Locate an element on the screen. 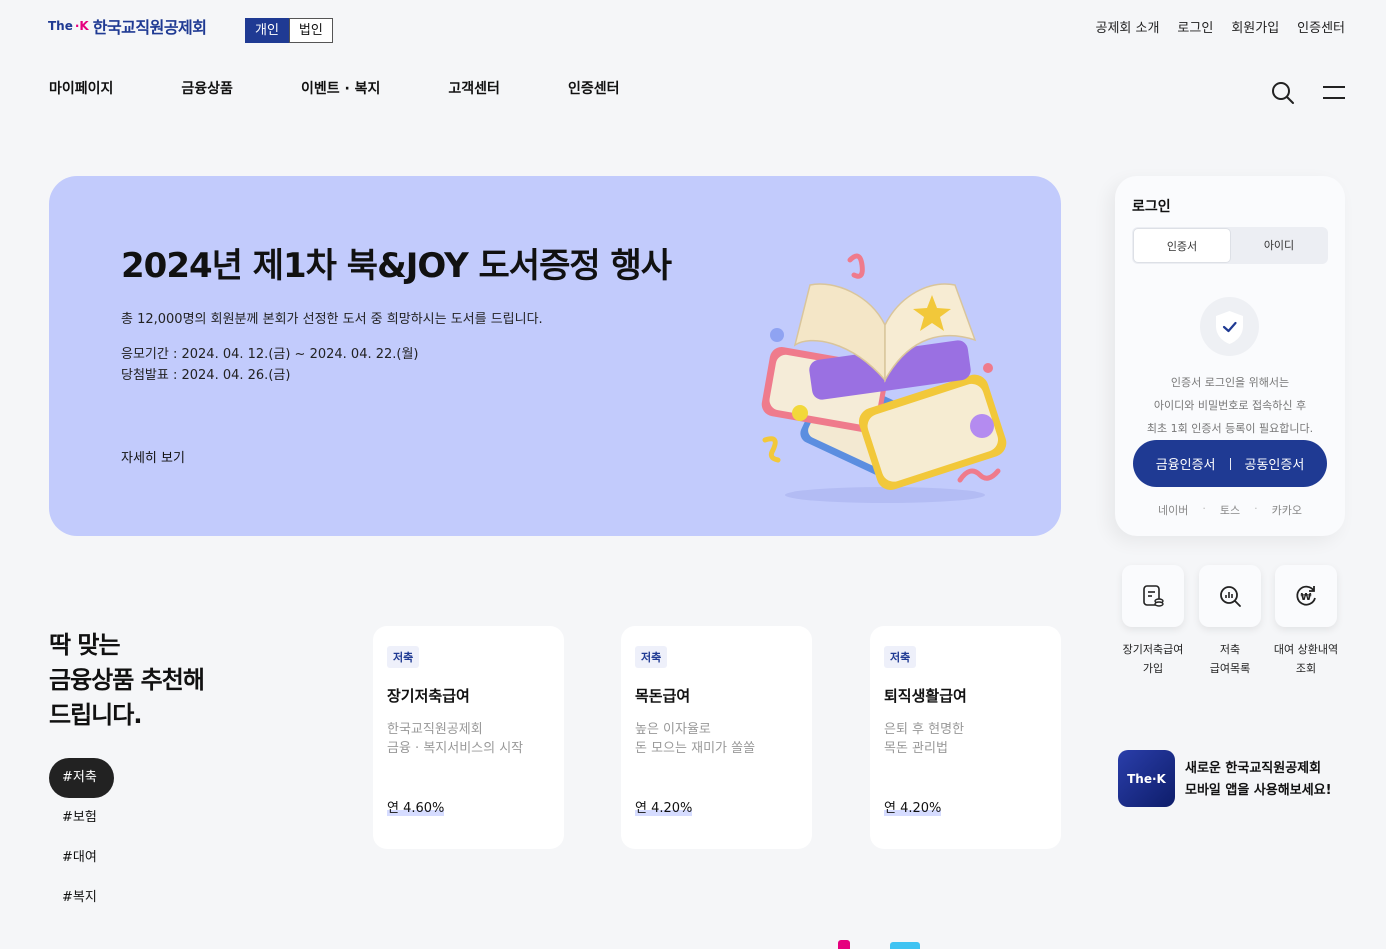 The width and height of the screenshot is (1386, 949). nav-cert: 인증센터 is located at coordinates (594, 88).